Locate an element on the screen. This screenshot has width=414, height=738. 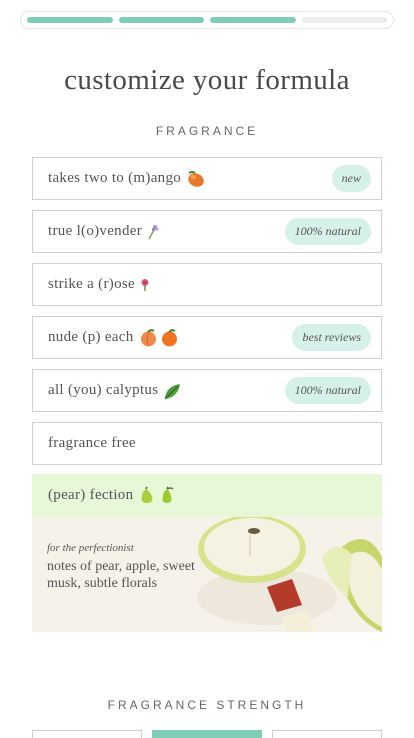
fragrance-option-free: fragrance free is located at coordinates (207, 443).